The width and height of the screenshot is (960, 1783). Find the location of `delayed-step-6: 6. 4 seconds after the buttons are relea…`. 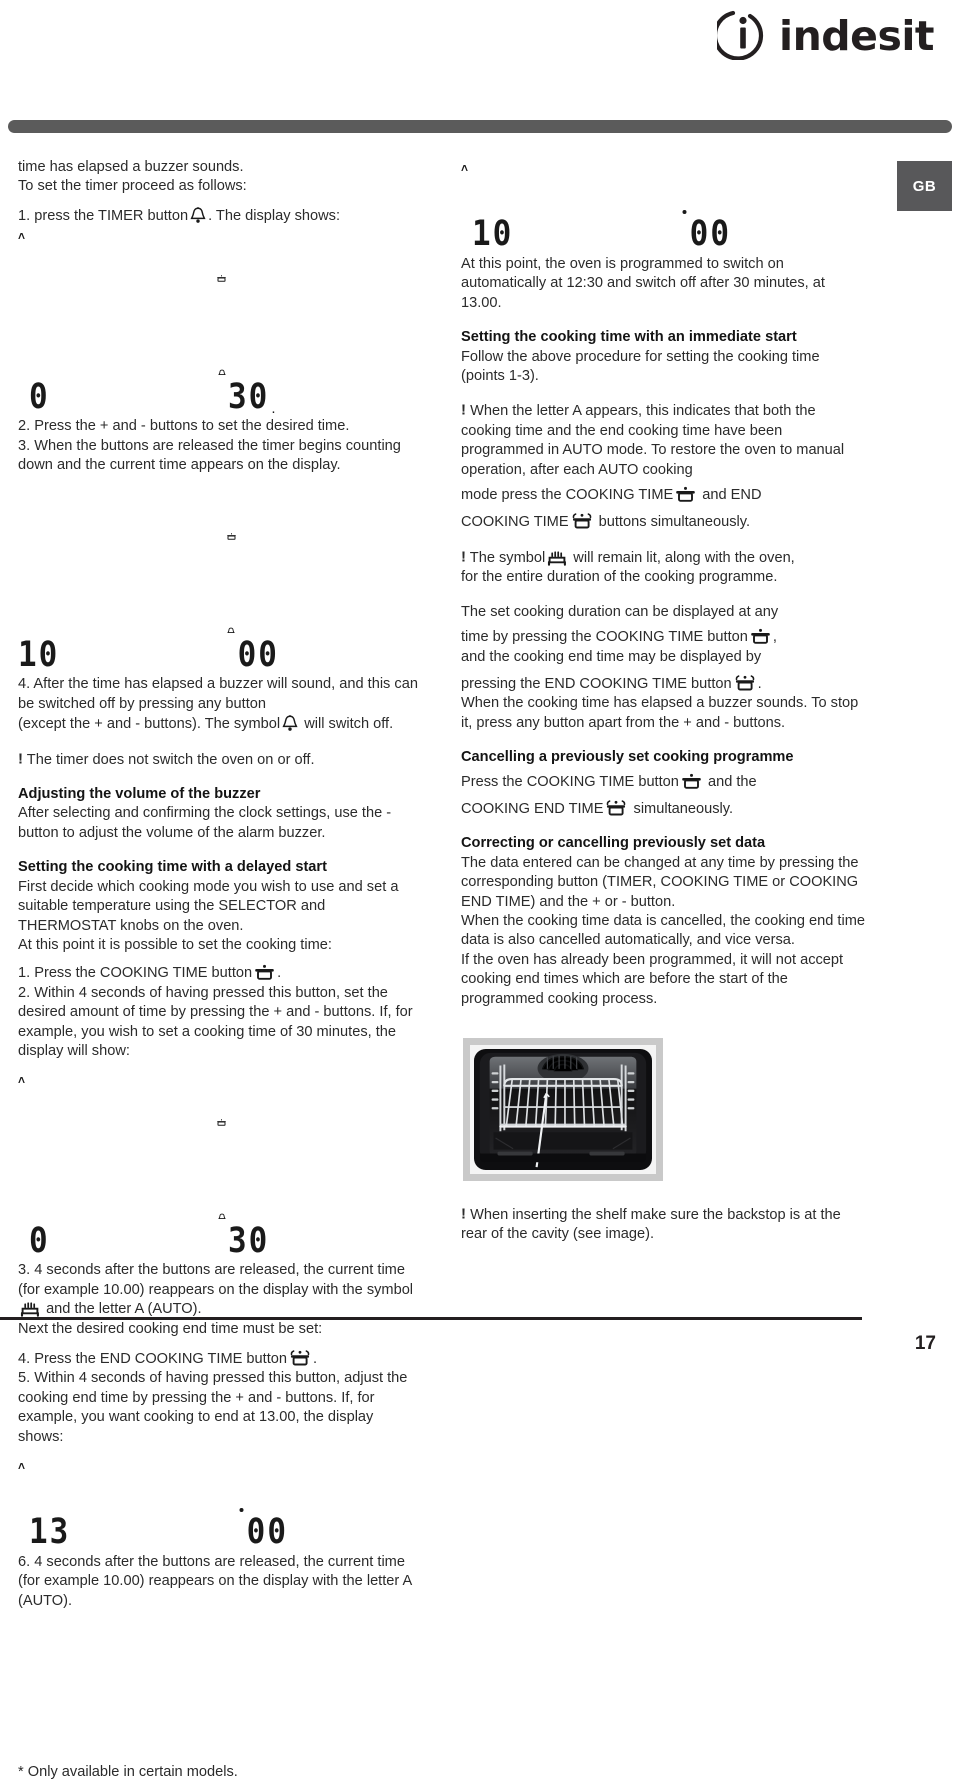

delayed-step-6: 6. 4 seconds after the buttons are relea… is located at coordinates (215, 1581).